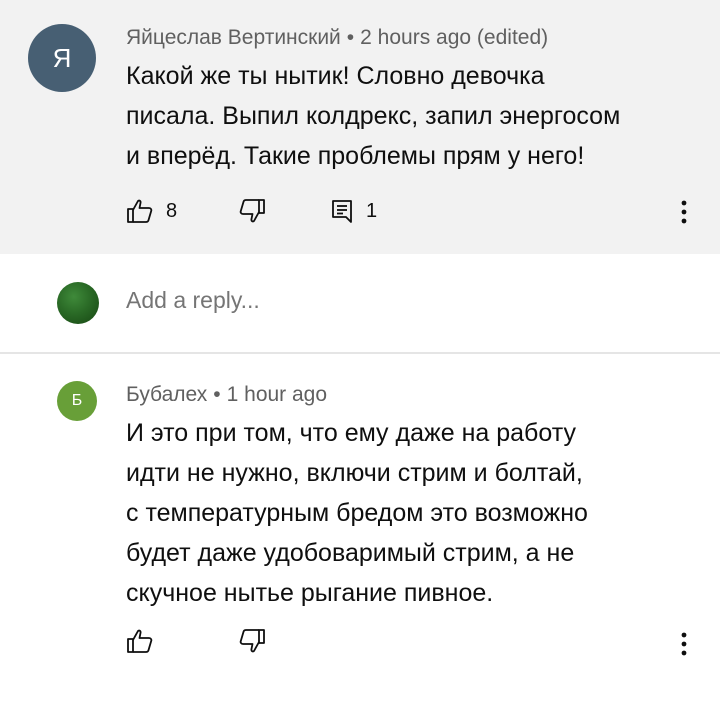 The height and width of the screenshot is (709, 720). What do you see at coordinates (233, 37) in the screenshot?
I see `author-name: Яйцеслав Вертинский` at bounding box center [233, 37].